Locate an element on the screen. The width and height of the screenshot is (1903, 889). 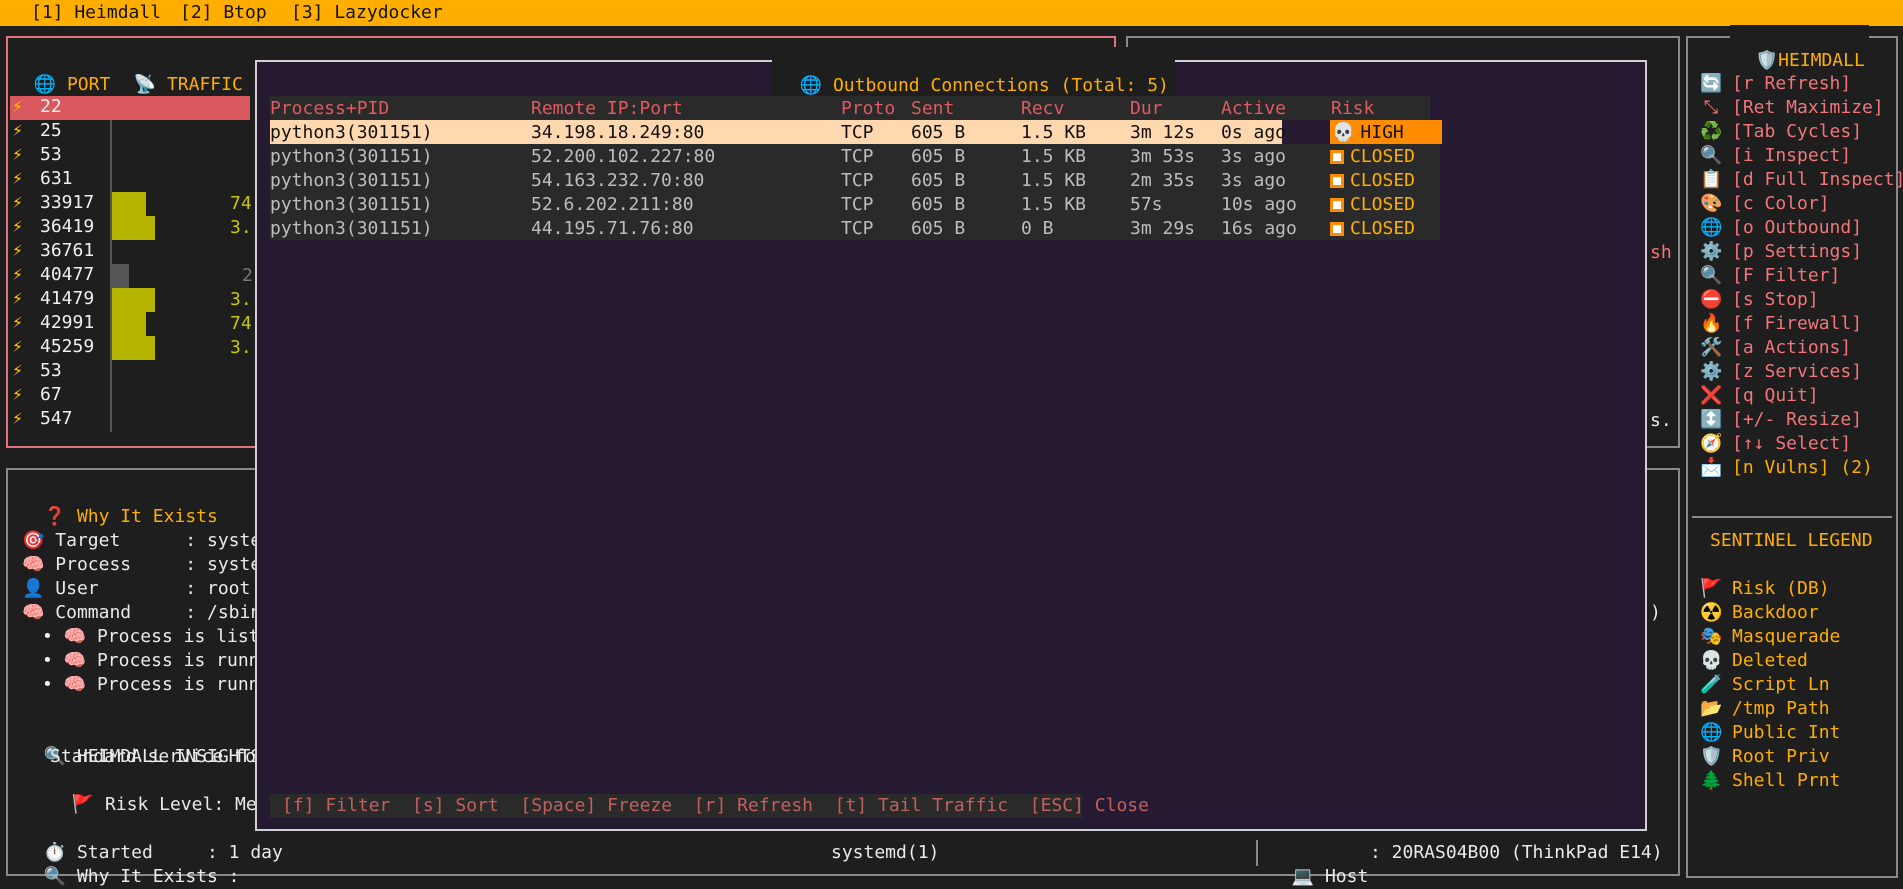
traffic-value: 3. is located at coordinates (241, 299).